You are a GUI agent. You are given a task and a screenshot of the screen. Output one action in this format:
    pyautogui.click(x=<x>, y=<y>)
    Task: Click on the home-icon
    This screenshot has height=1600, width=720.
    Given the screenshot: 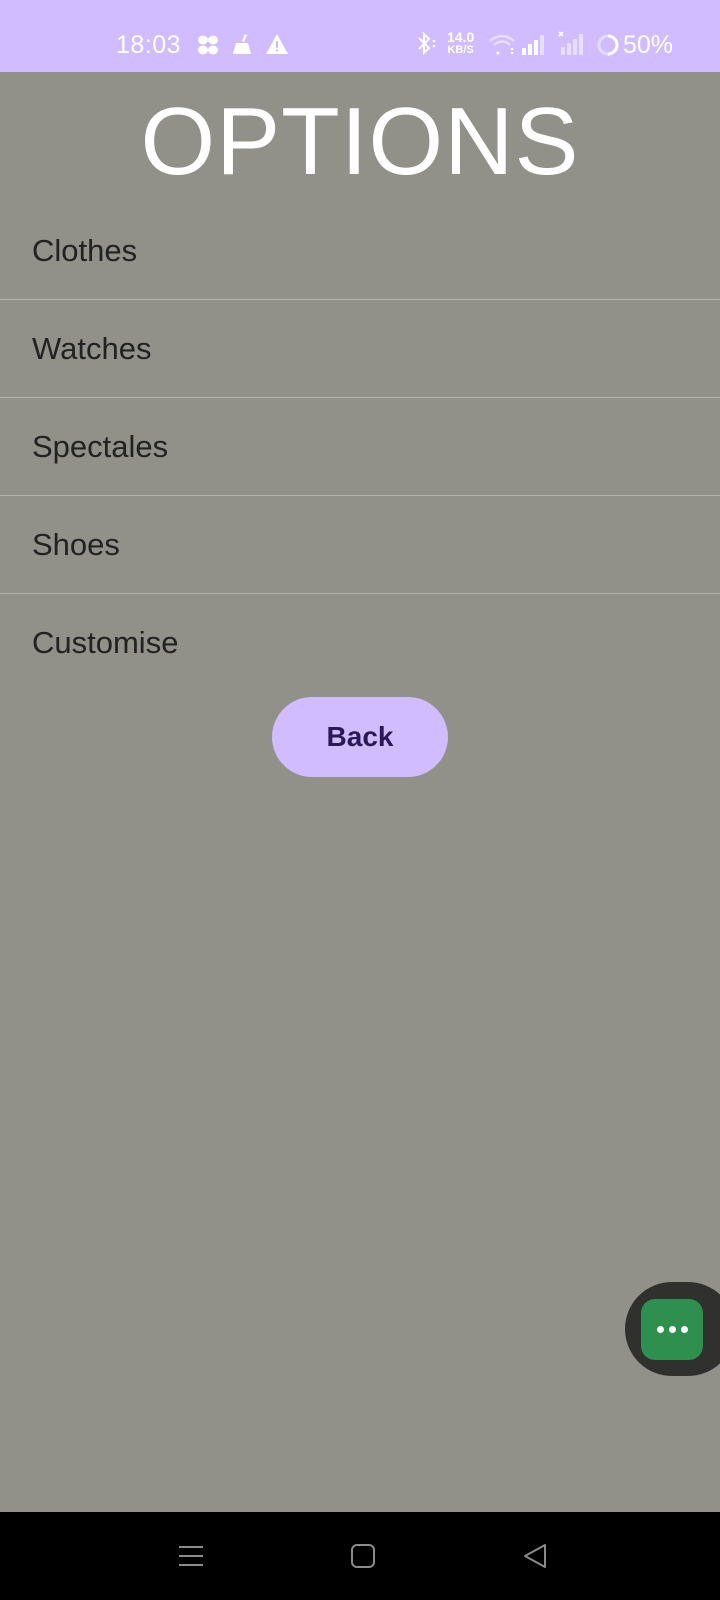 What is the action you would take?
    pyautogui.click(x=363, y=1556)
    